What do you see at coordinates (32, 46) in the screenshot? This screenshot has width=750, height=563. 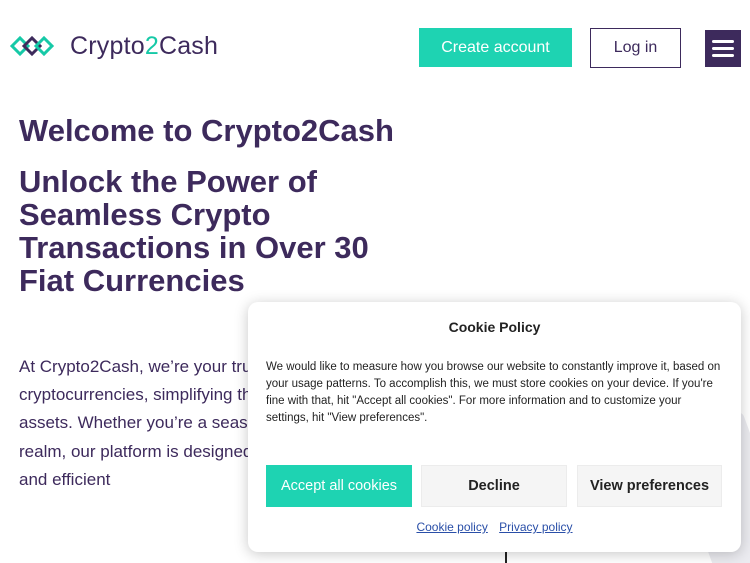 I see `logo-icon` at bounding box center [32, 46].